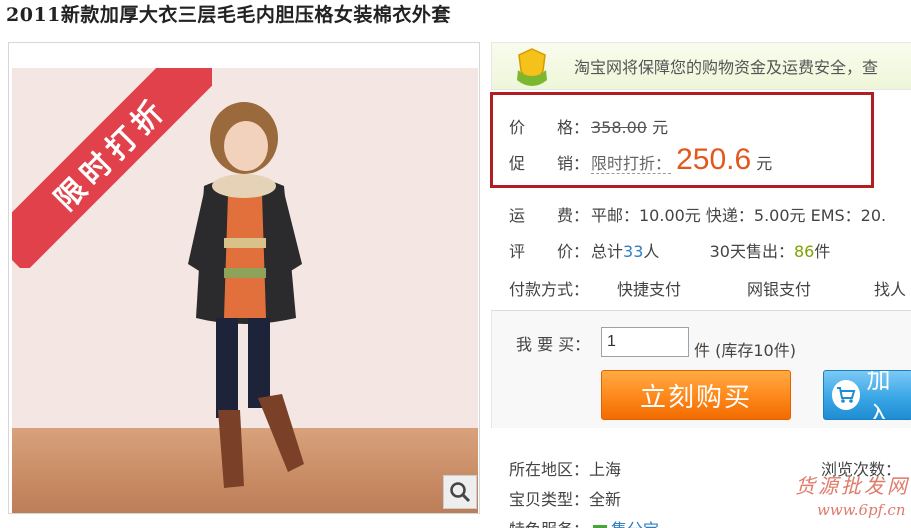 The width and height of the screenshot is (911, 528). I want to click on payment-row: 付款方式： 快捷支付 网银支付 找人, so click(707, 288).